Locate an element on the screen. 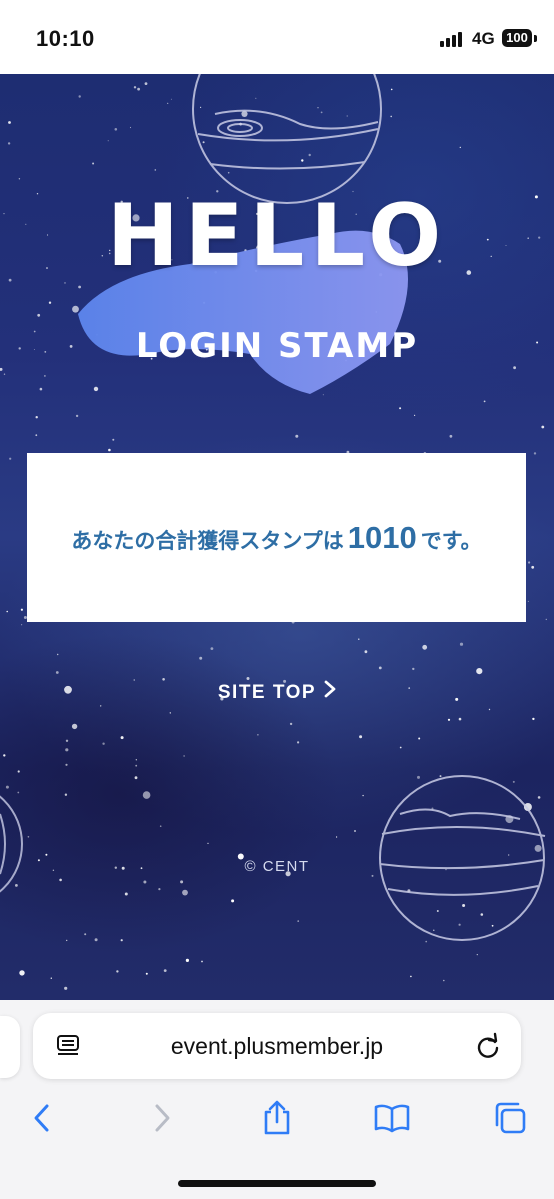 Image resolution: width=554 pixels, height=1199 pixels. stamp-message-suffix: です。 is located at coordinates (451, 541).